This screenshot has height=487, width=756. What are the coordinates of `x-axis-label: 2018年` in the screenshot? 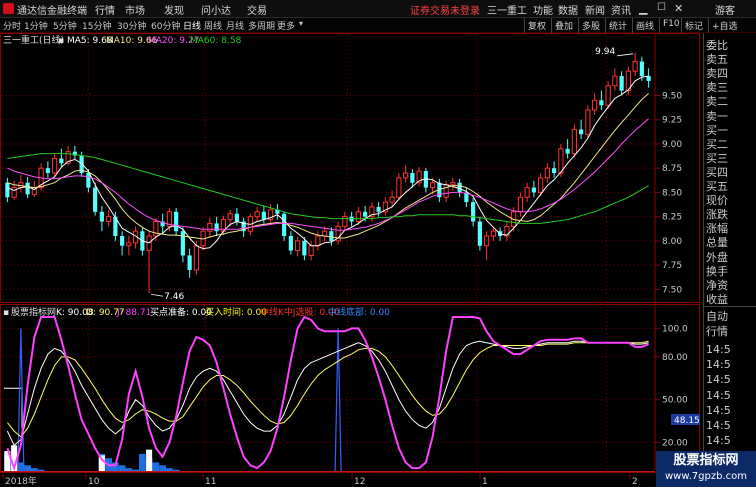 It's located at (21, 481).